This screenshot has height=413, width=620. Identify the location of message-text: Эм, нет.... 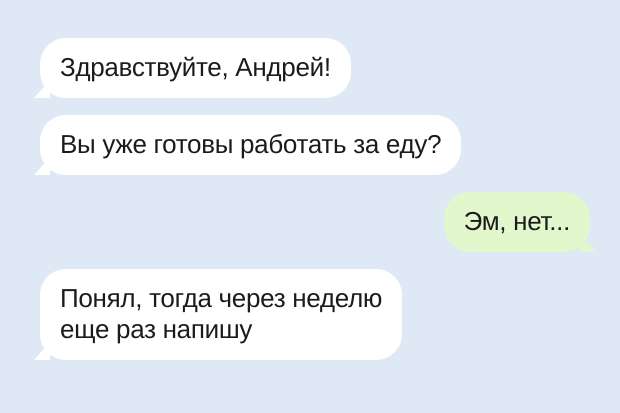
(517, 221).